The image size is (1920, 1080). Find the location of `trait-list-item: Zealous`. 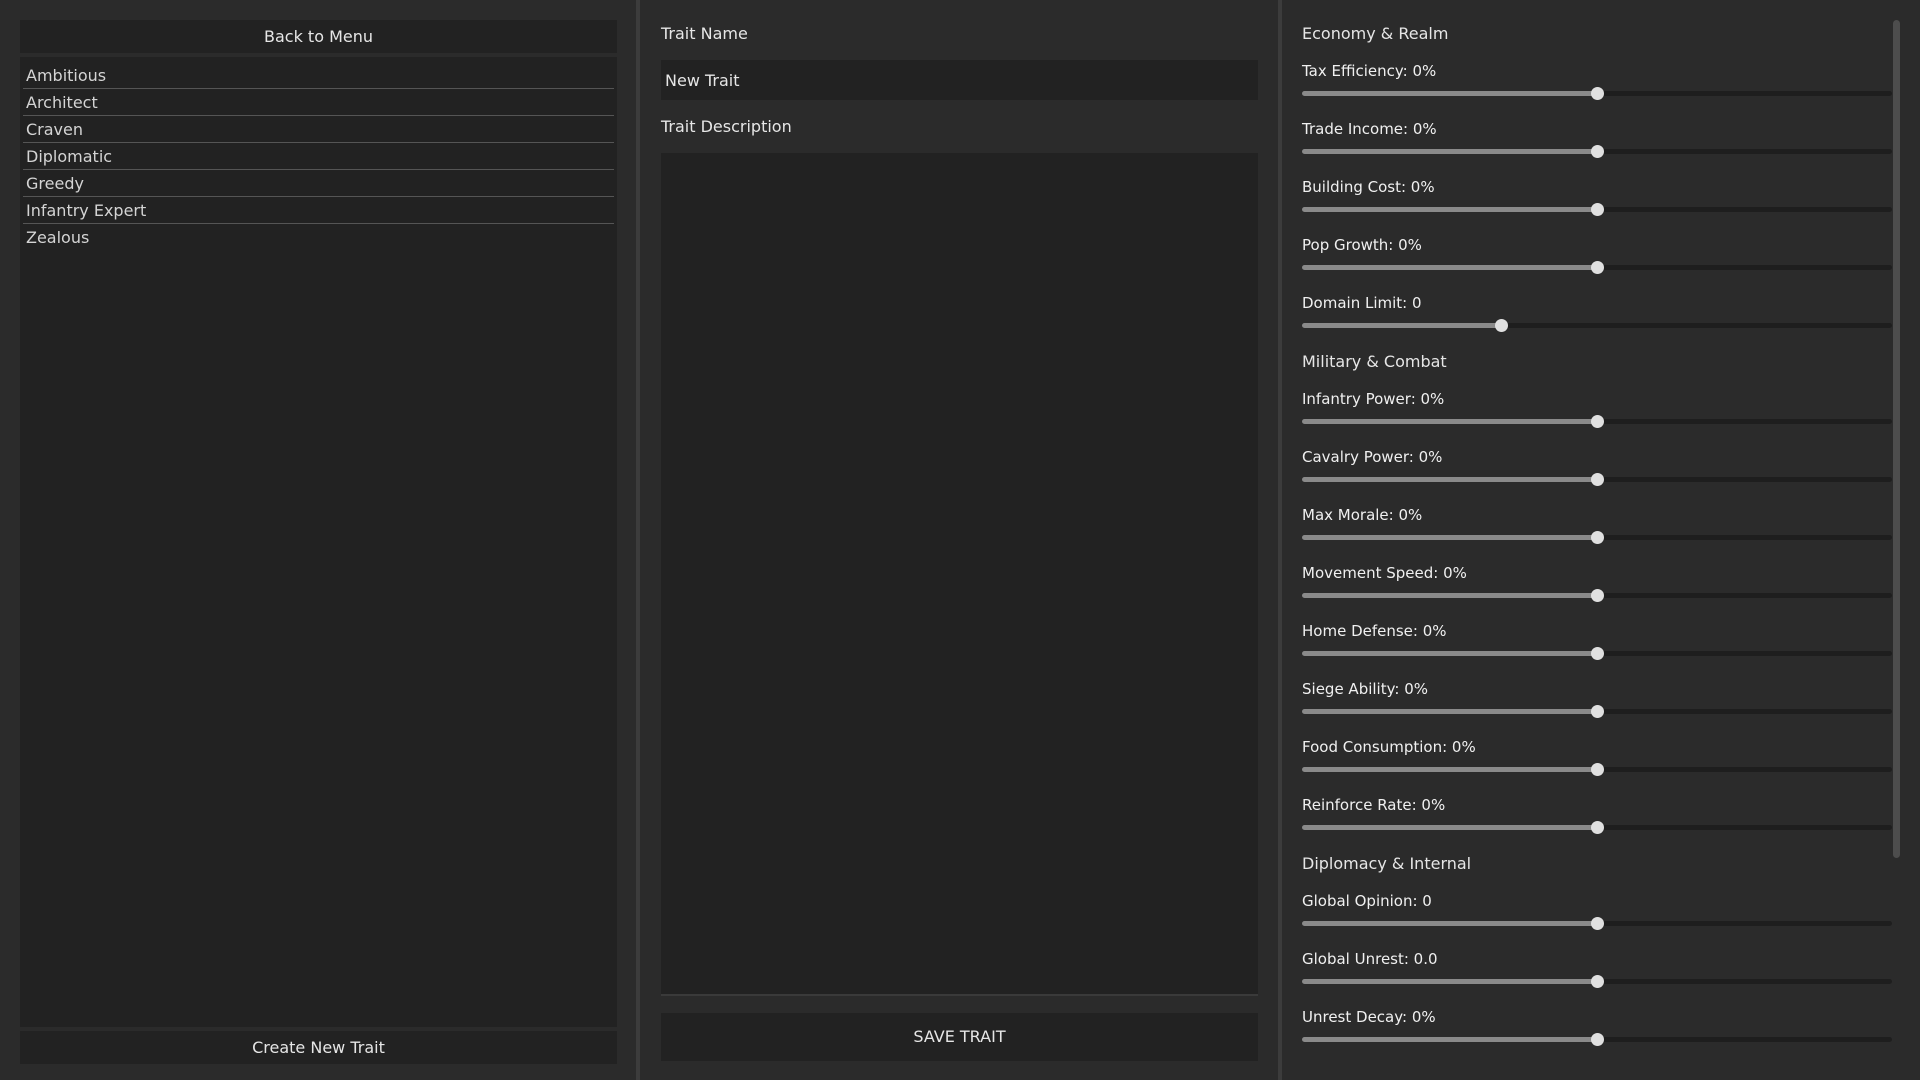

trait-list-item: Zealous is located at coordinates (318, 237).